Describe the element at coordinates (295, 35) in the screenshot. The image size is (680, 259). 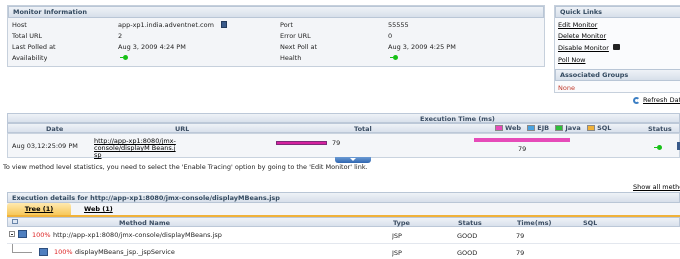
I see `info-label-2: Error URL` at that location.